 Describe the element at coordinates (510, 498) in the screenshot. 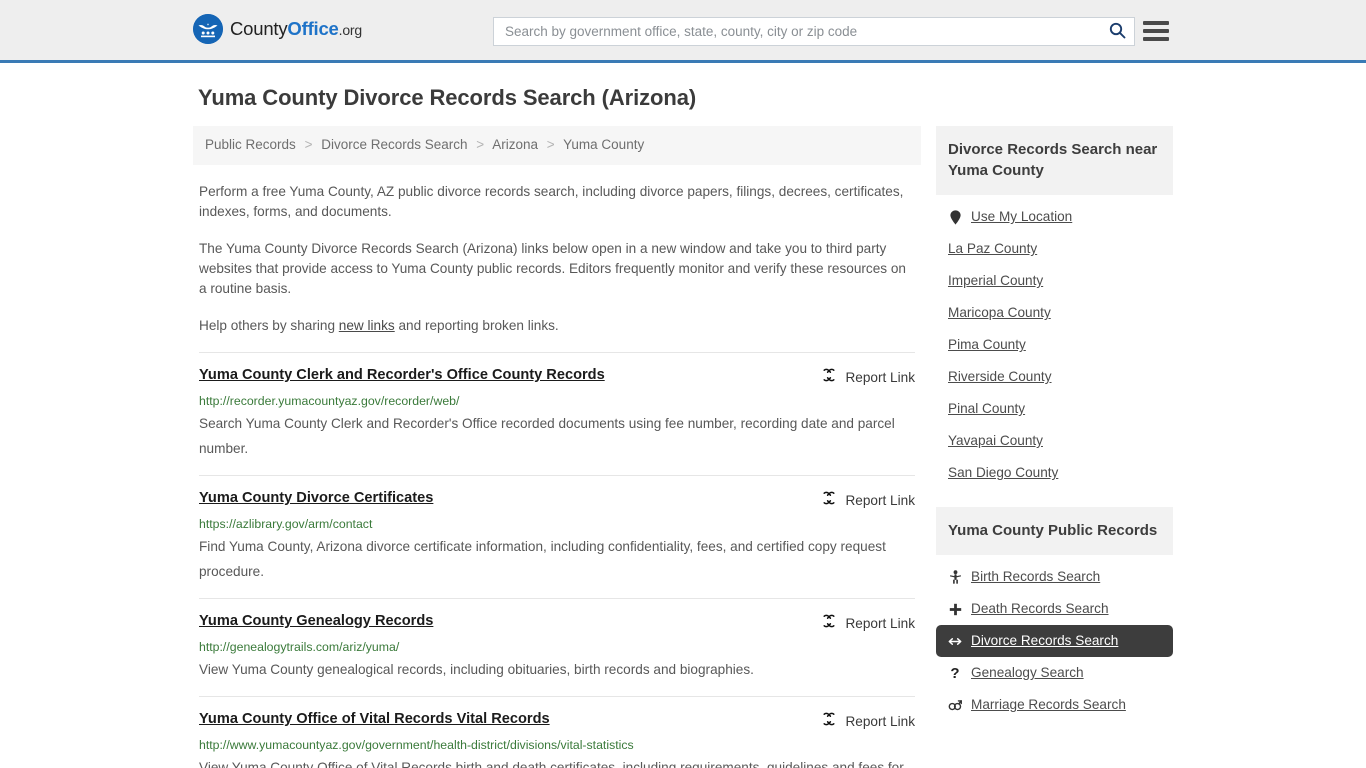

I see `result-title-link: Yuma County Divorce Certificates` at that location.